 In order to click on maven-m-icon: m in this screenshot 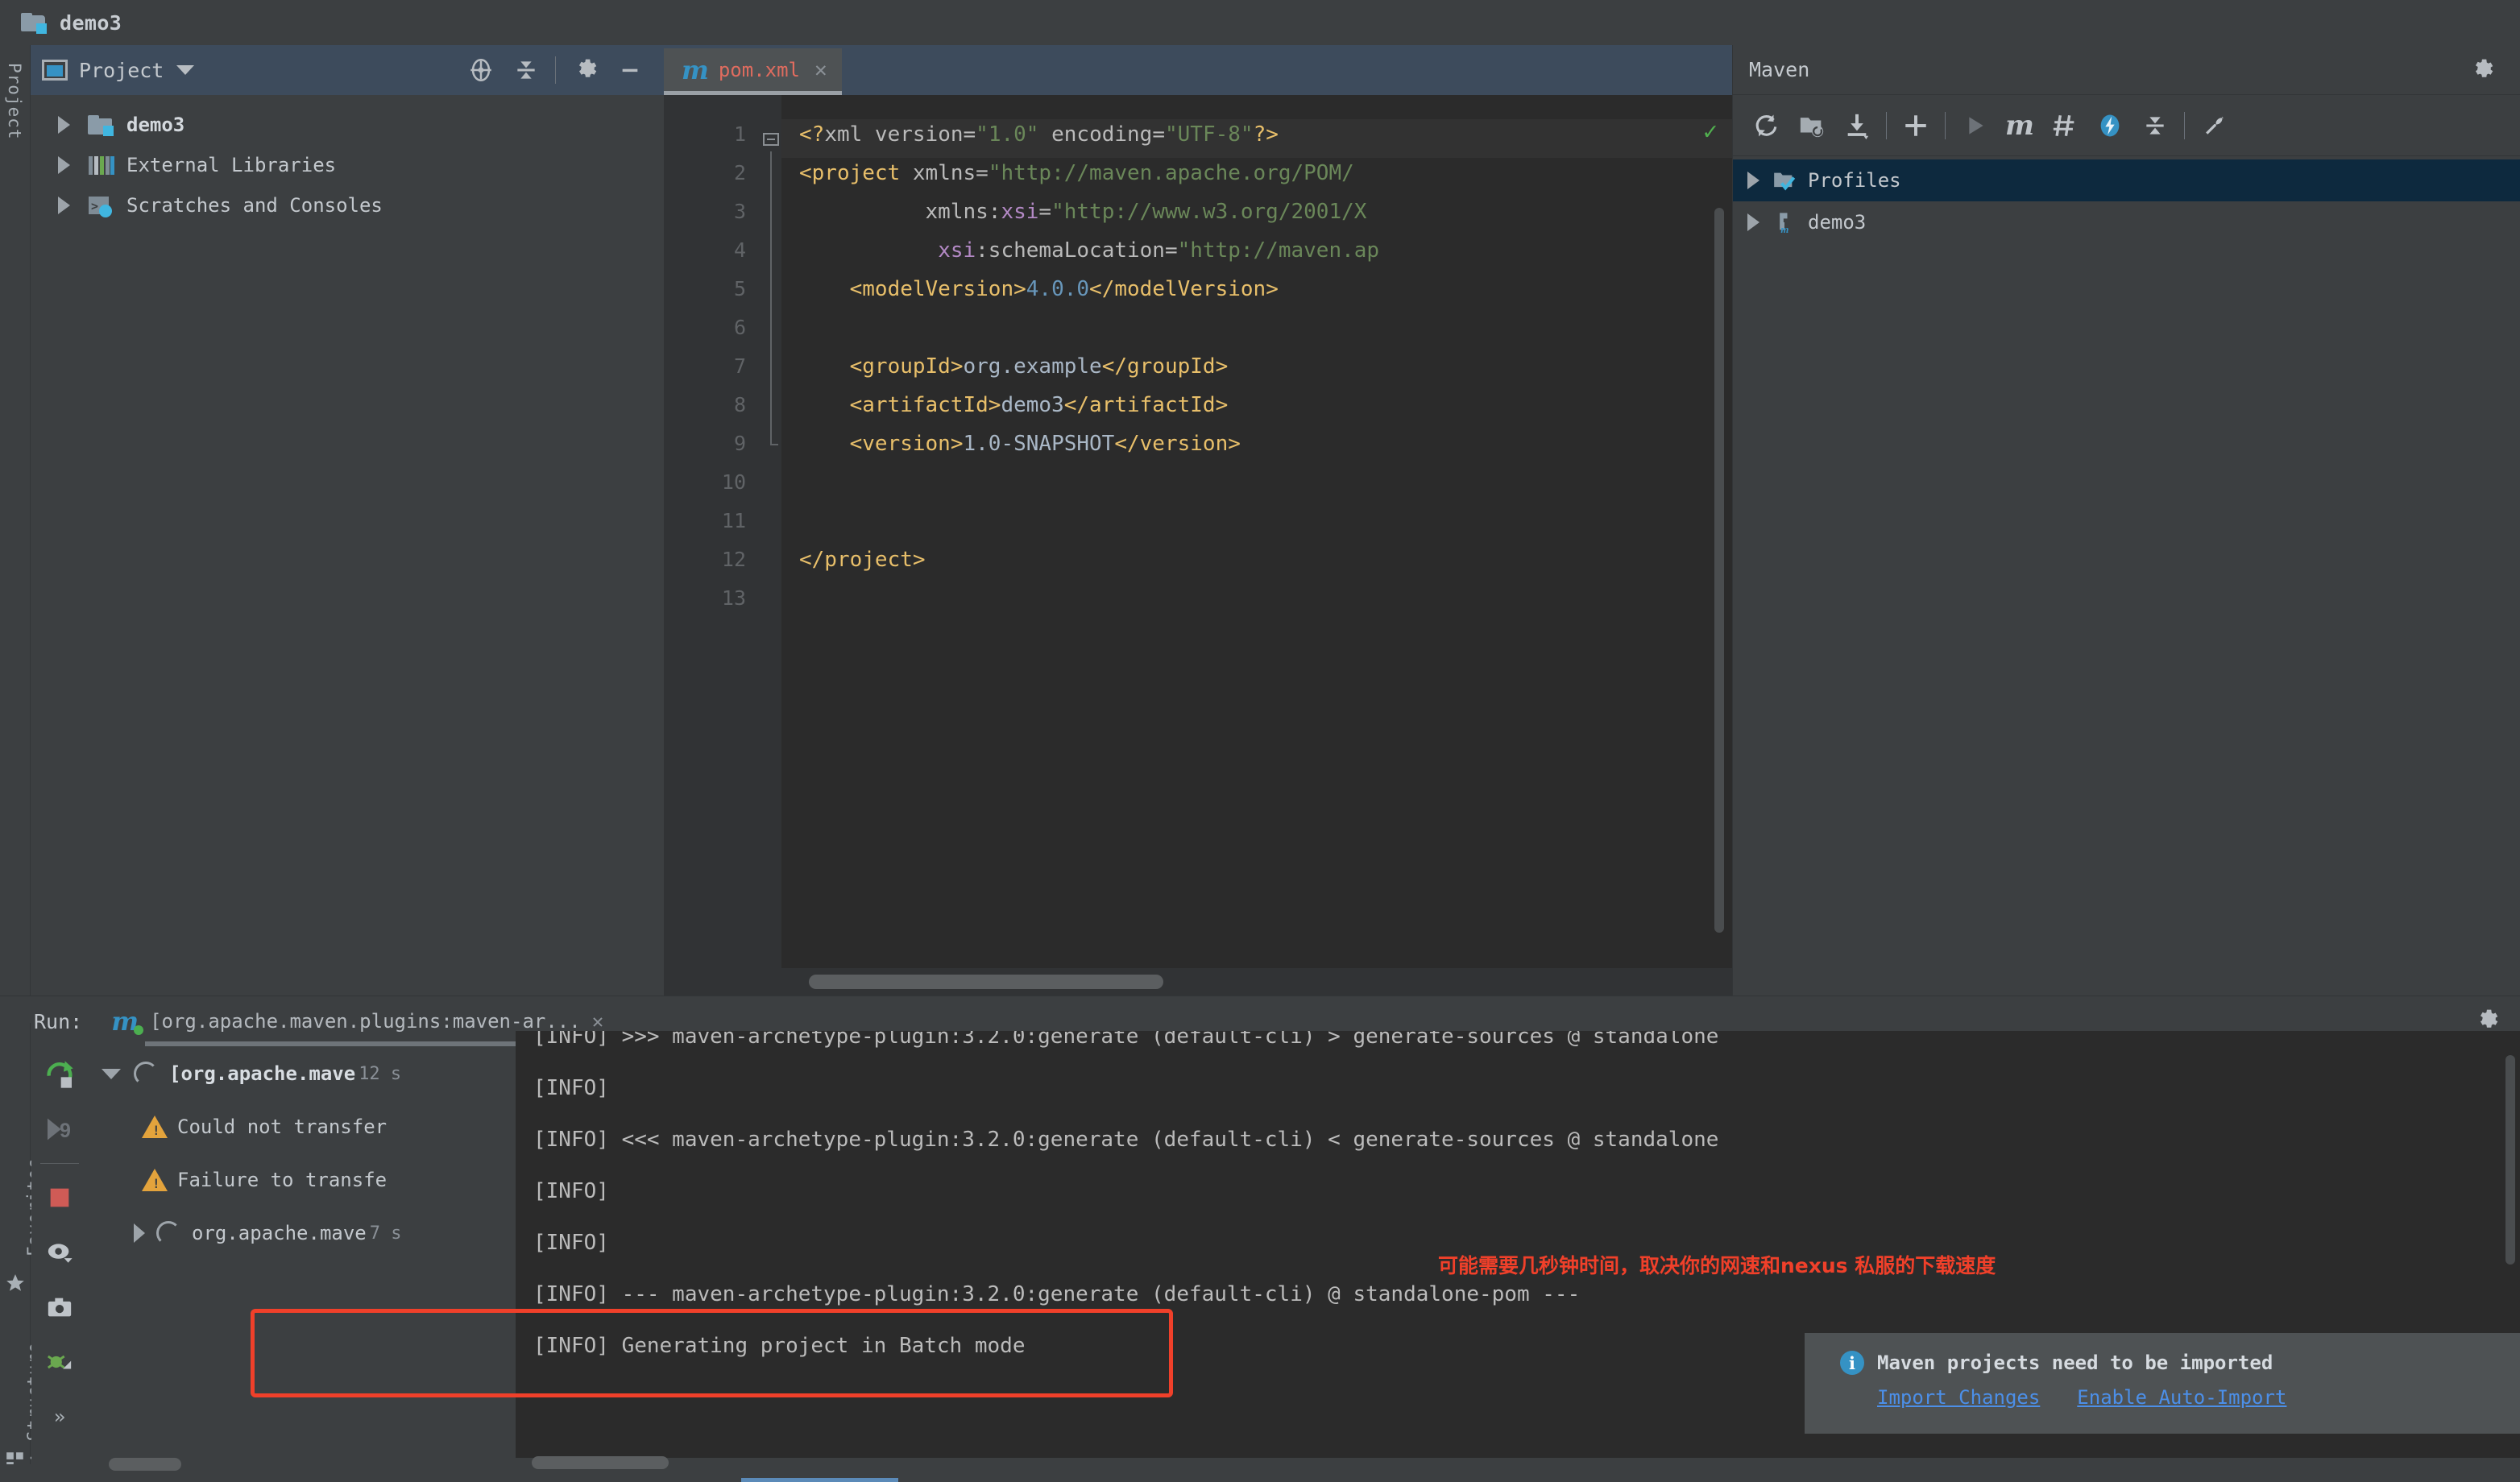, I will do `click(695, 69)`.